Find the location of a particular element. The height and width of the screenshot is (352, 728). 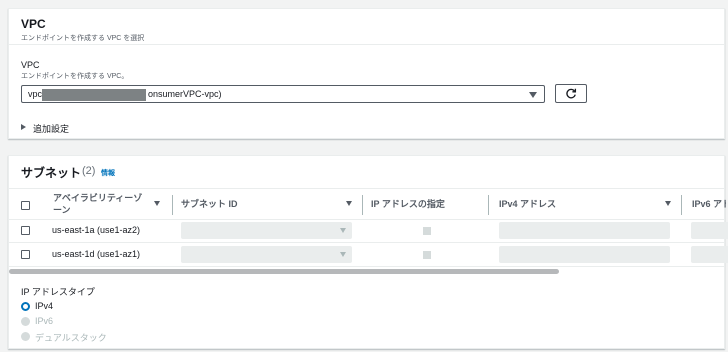

refresh-button is located at coordinates (571, 93).